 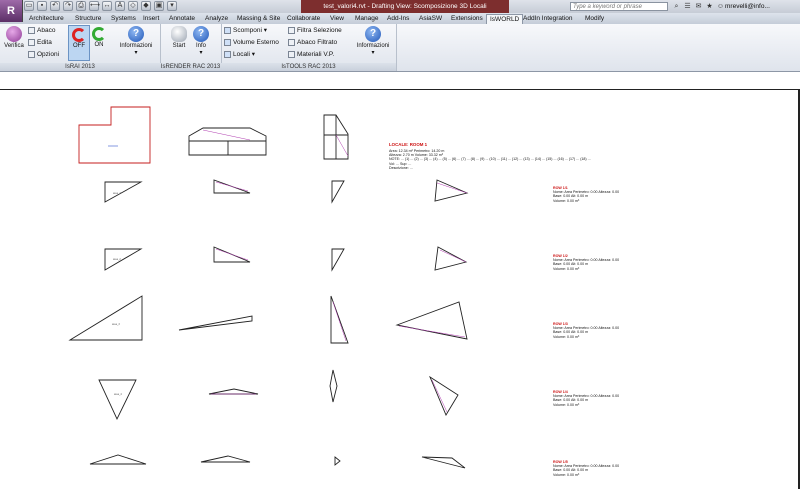 I want to click on locali-button: Locali ▾, so click(x=239, y=55).